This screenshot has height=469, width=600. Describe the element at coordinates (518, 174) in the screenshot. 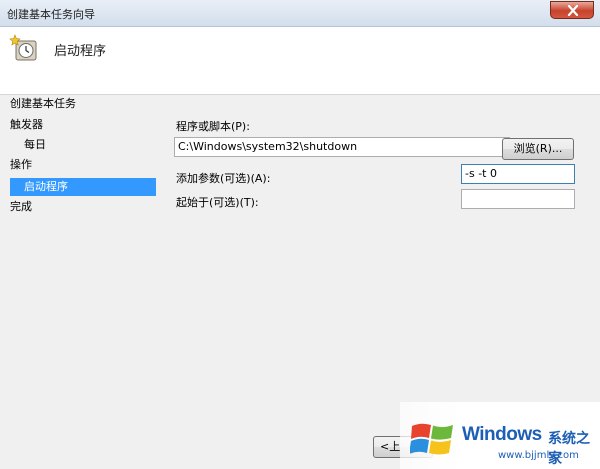

I see `arguments-input: -s -t 0` at that location.